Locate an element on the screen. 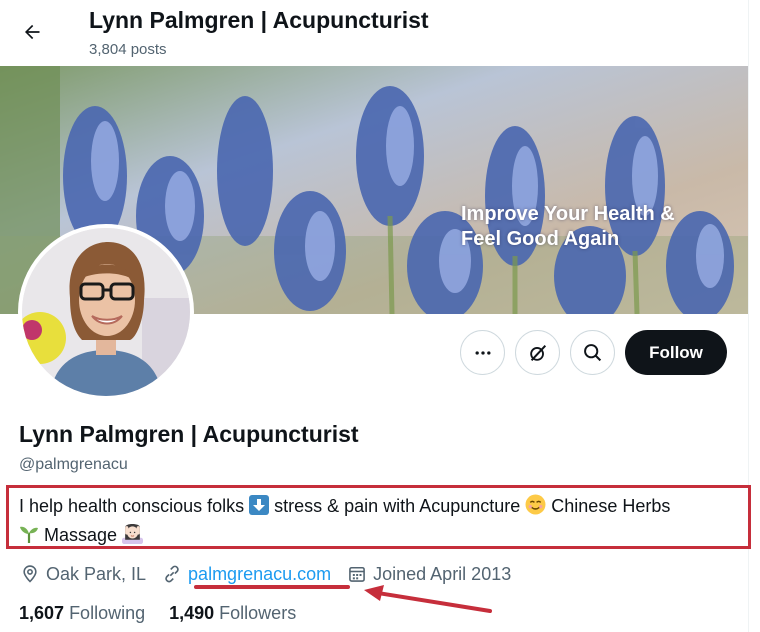 This screenshot has height=632, width=760. bio-text-3: Chinese Herbs is located at coordinates (608, 506).